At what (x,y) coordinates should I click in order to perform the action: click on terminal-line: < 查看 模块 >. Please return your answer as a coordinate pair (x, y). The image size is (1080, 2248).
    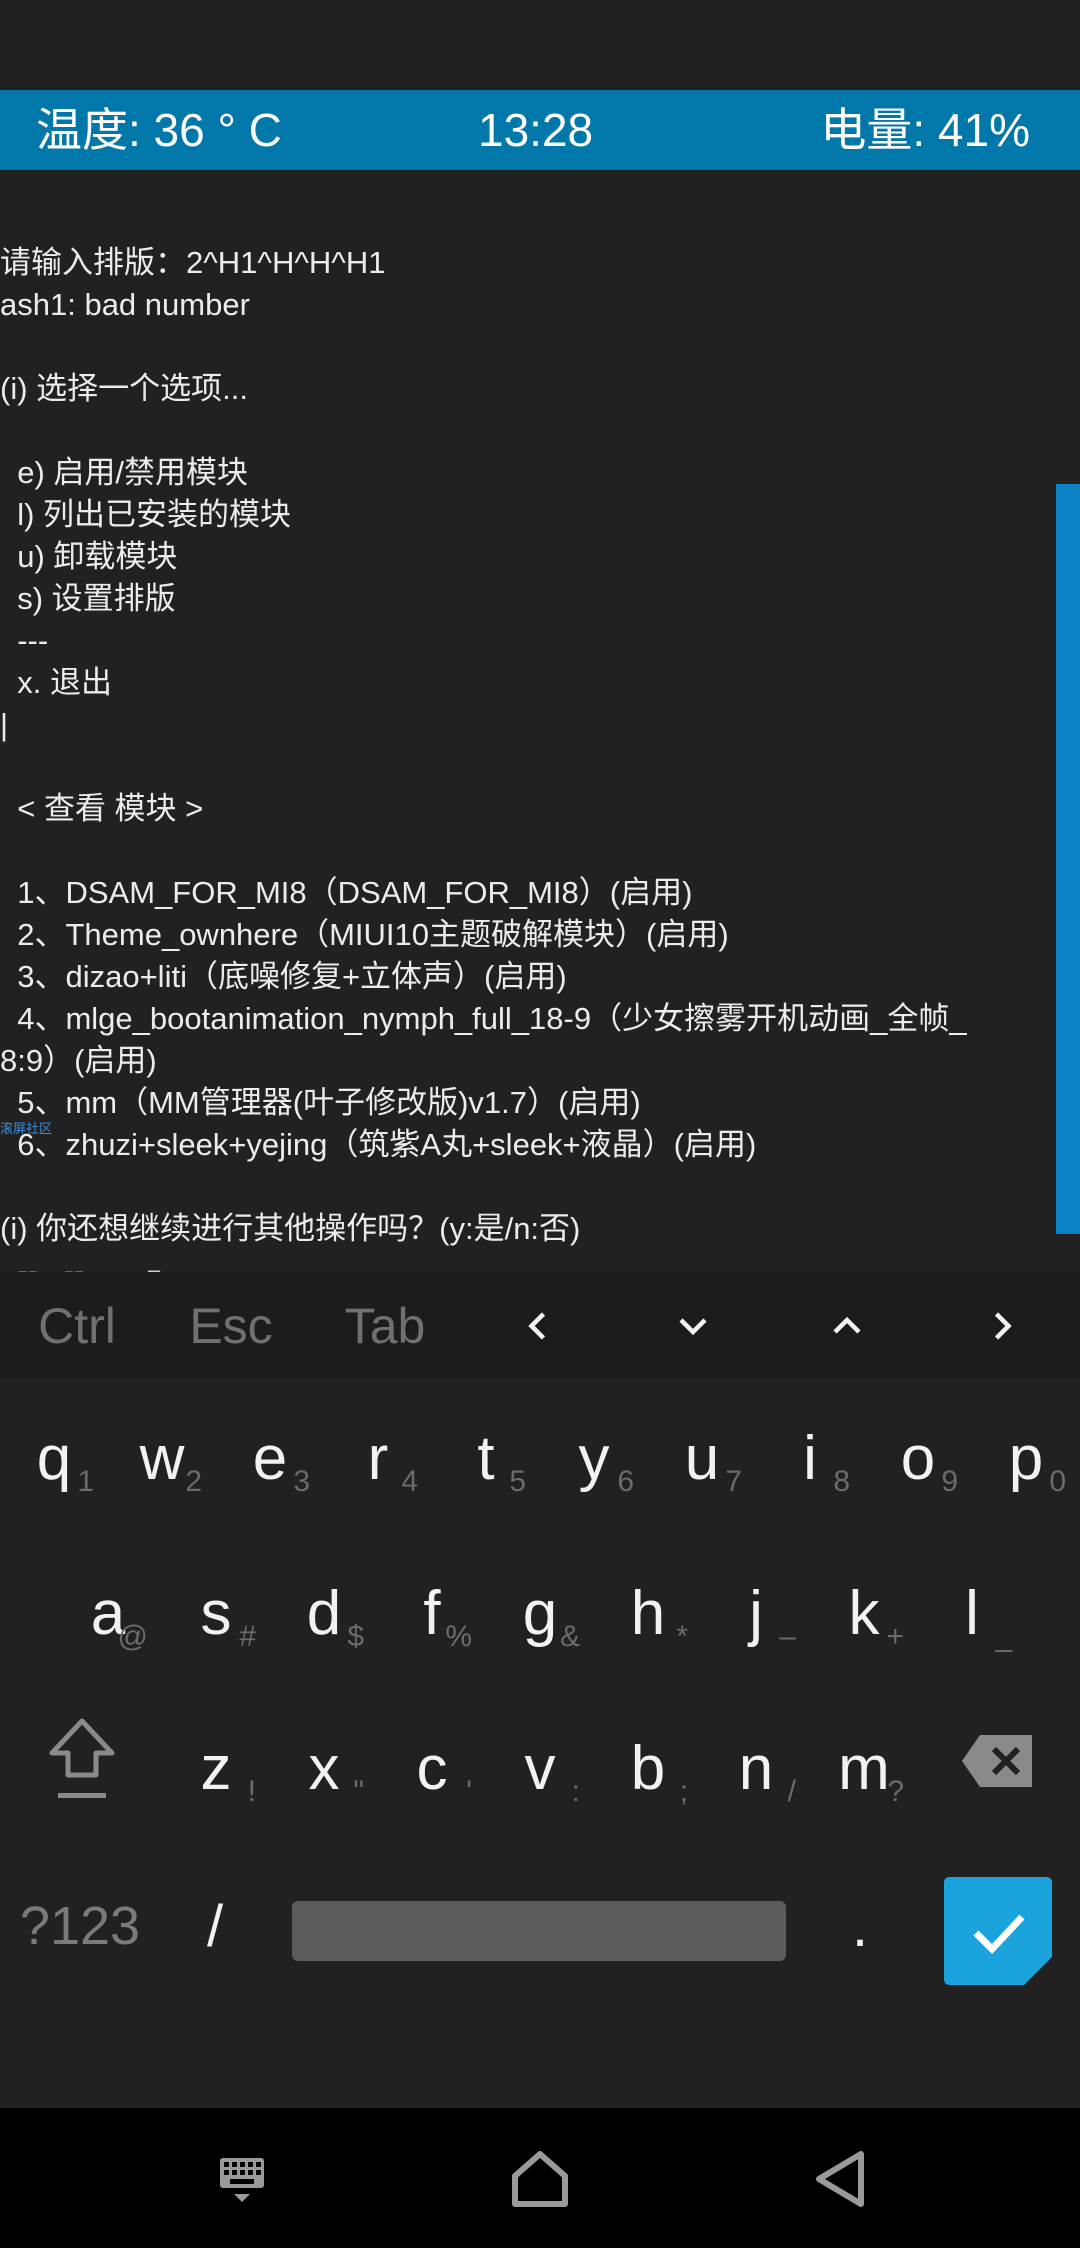
    Looking at the image, I should click on (102, 808).